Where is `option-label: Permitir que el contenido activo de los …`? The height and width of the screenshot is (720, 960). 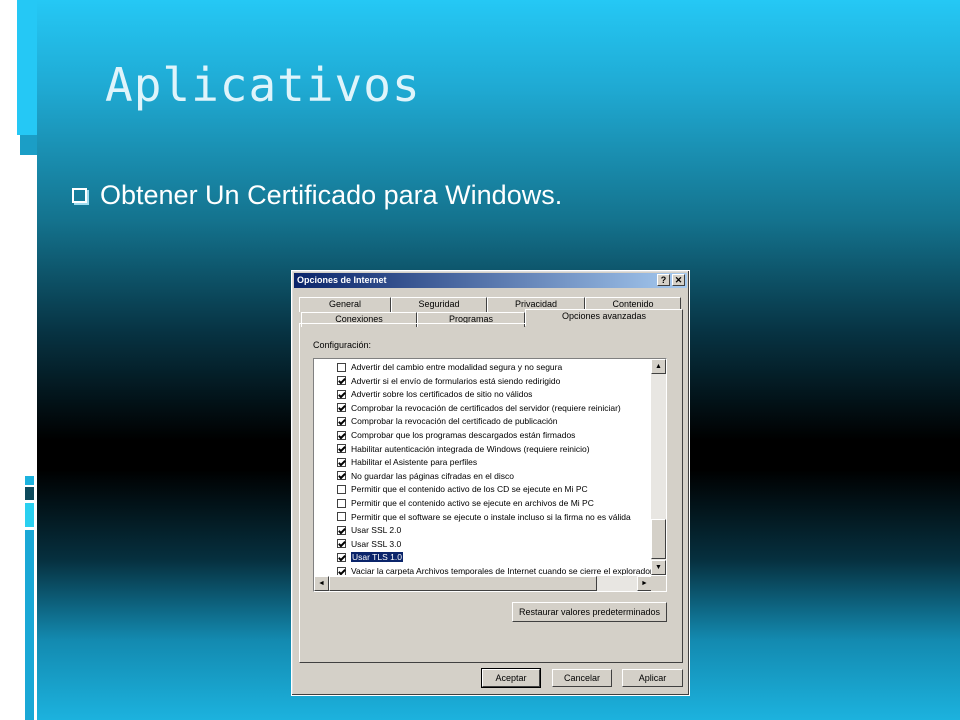
option-label: Permitir que el contenido activo de los … is located at coordinates (469, 489).